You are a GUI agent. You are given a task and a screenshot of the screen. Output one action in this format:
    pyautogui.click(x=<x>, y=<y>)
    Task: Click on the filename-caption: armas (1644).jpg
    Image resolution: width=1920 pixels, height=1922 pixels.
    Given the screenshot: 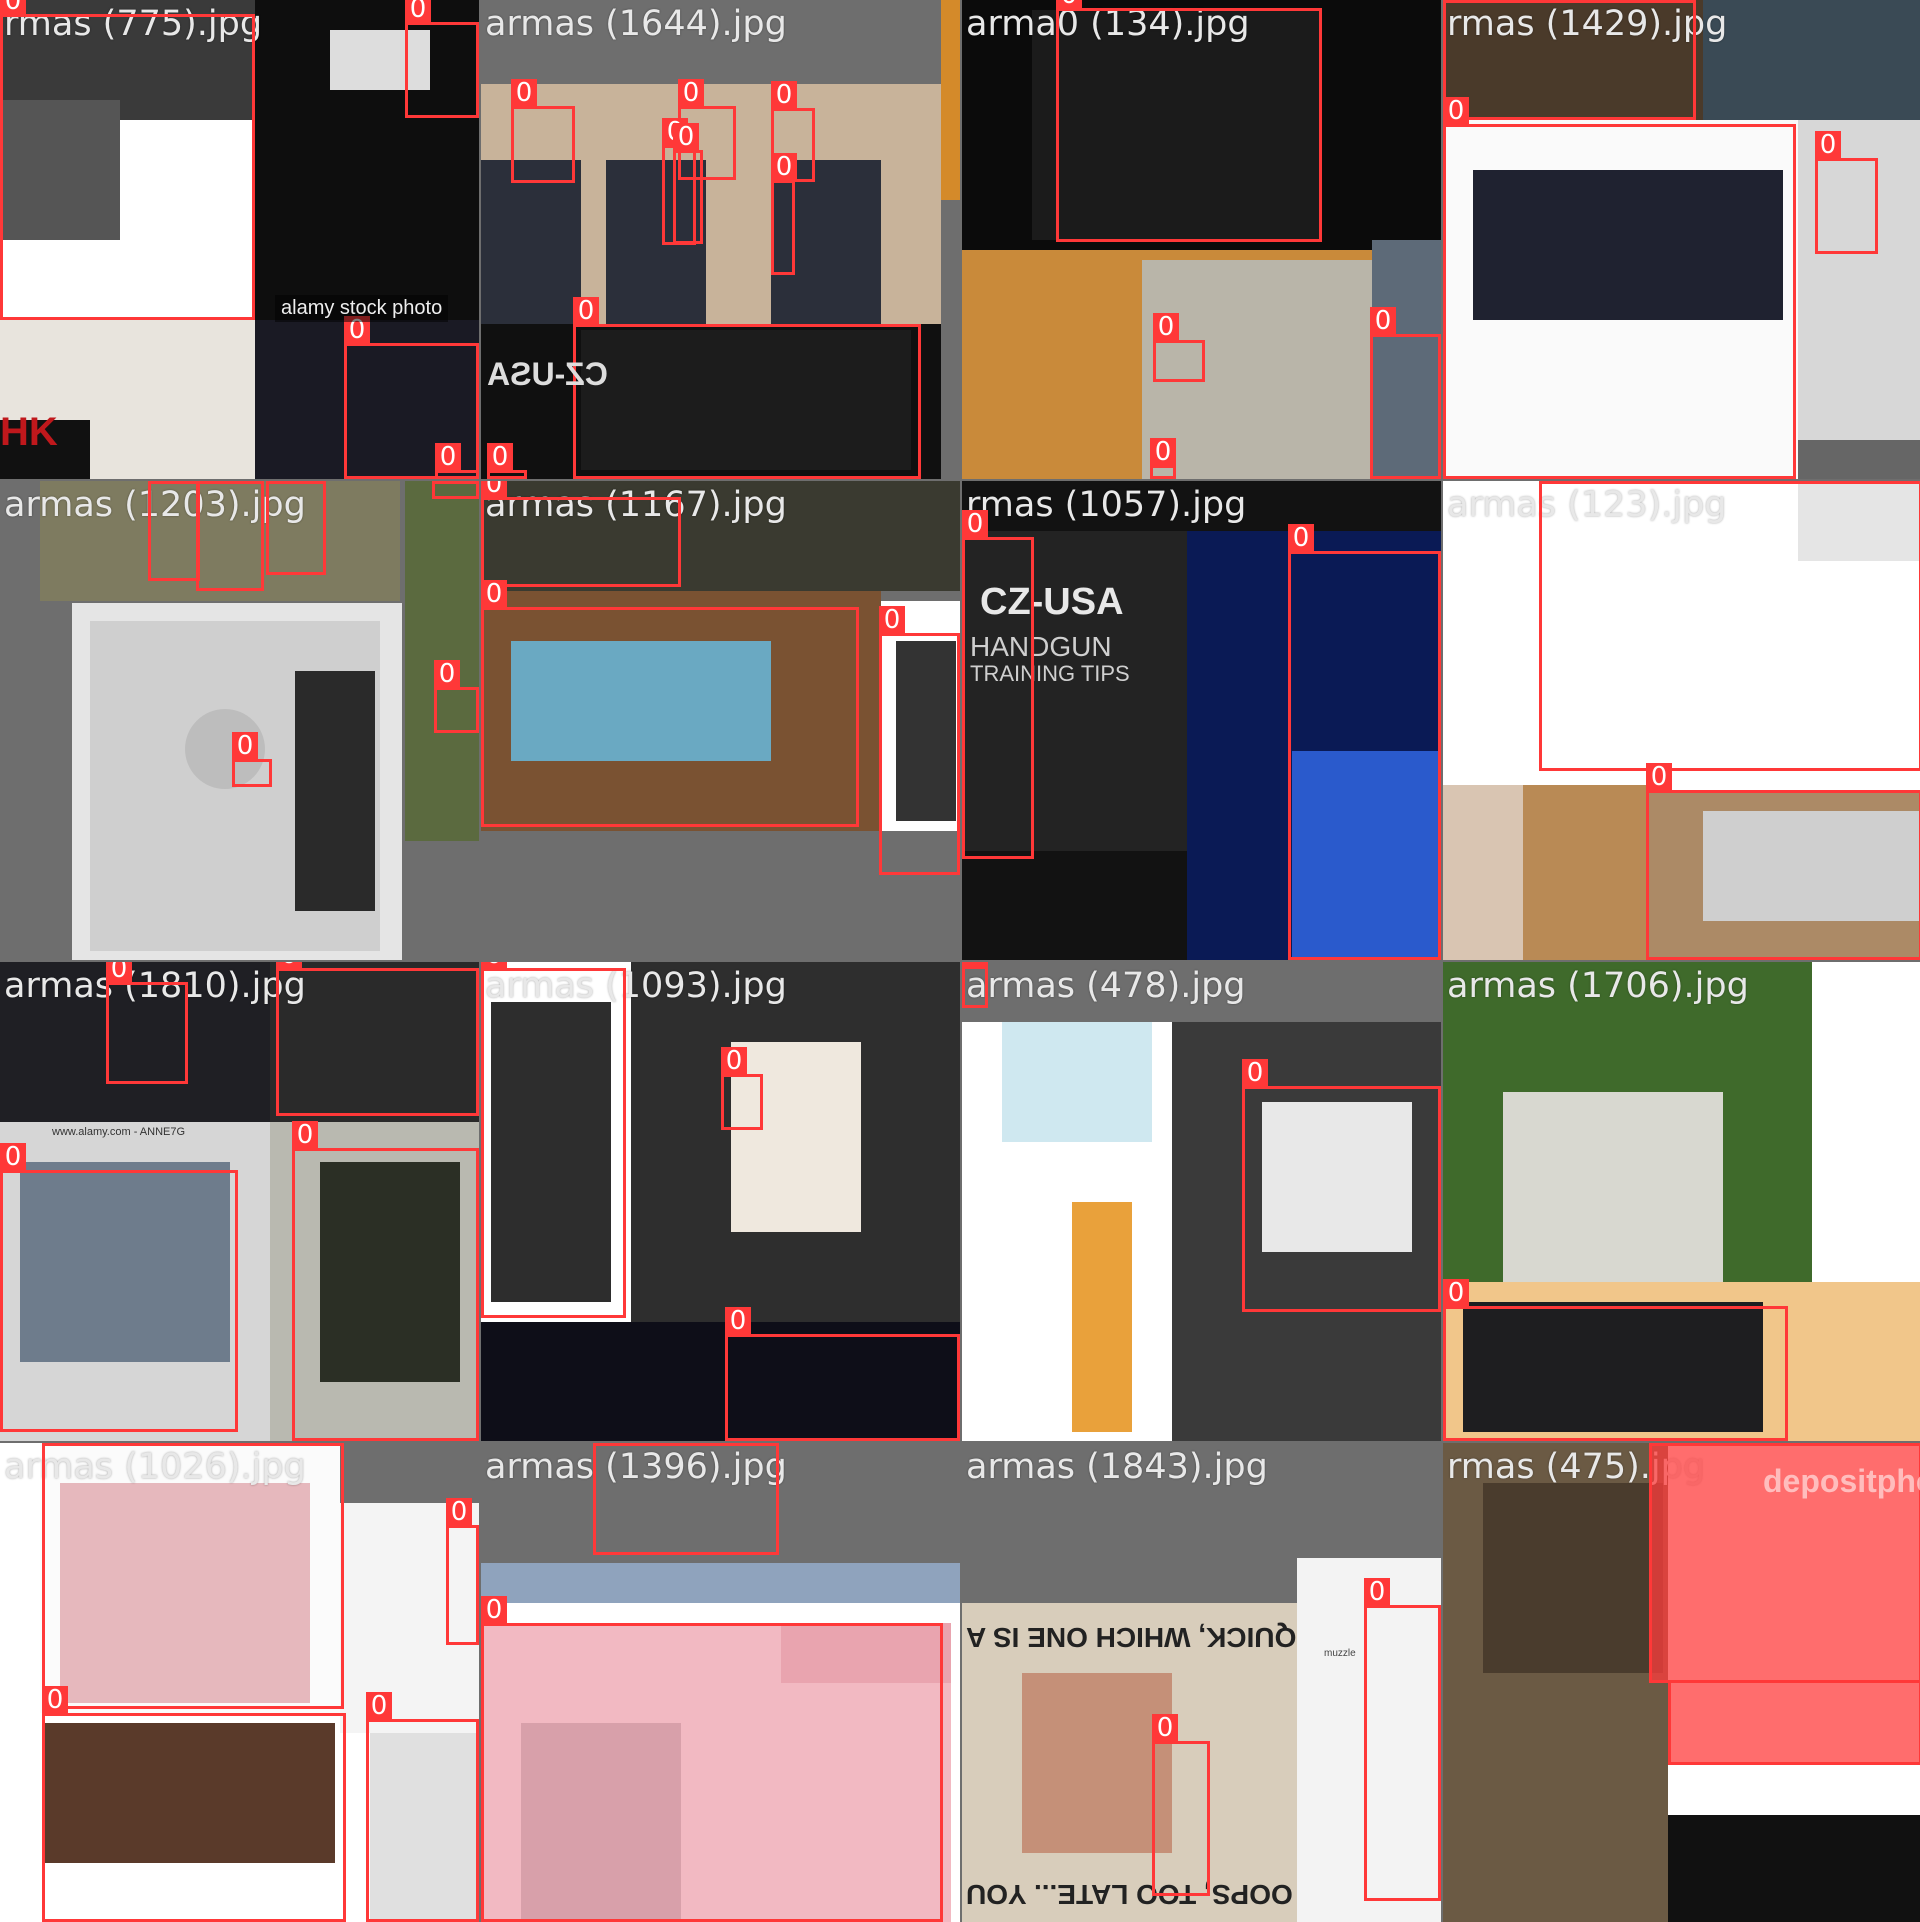 What is the action you would take?
    pyautogui.click(x=636, y=24)
    